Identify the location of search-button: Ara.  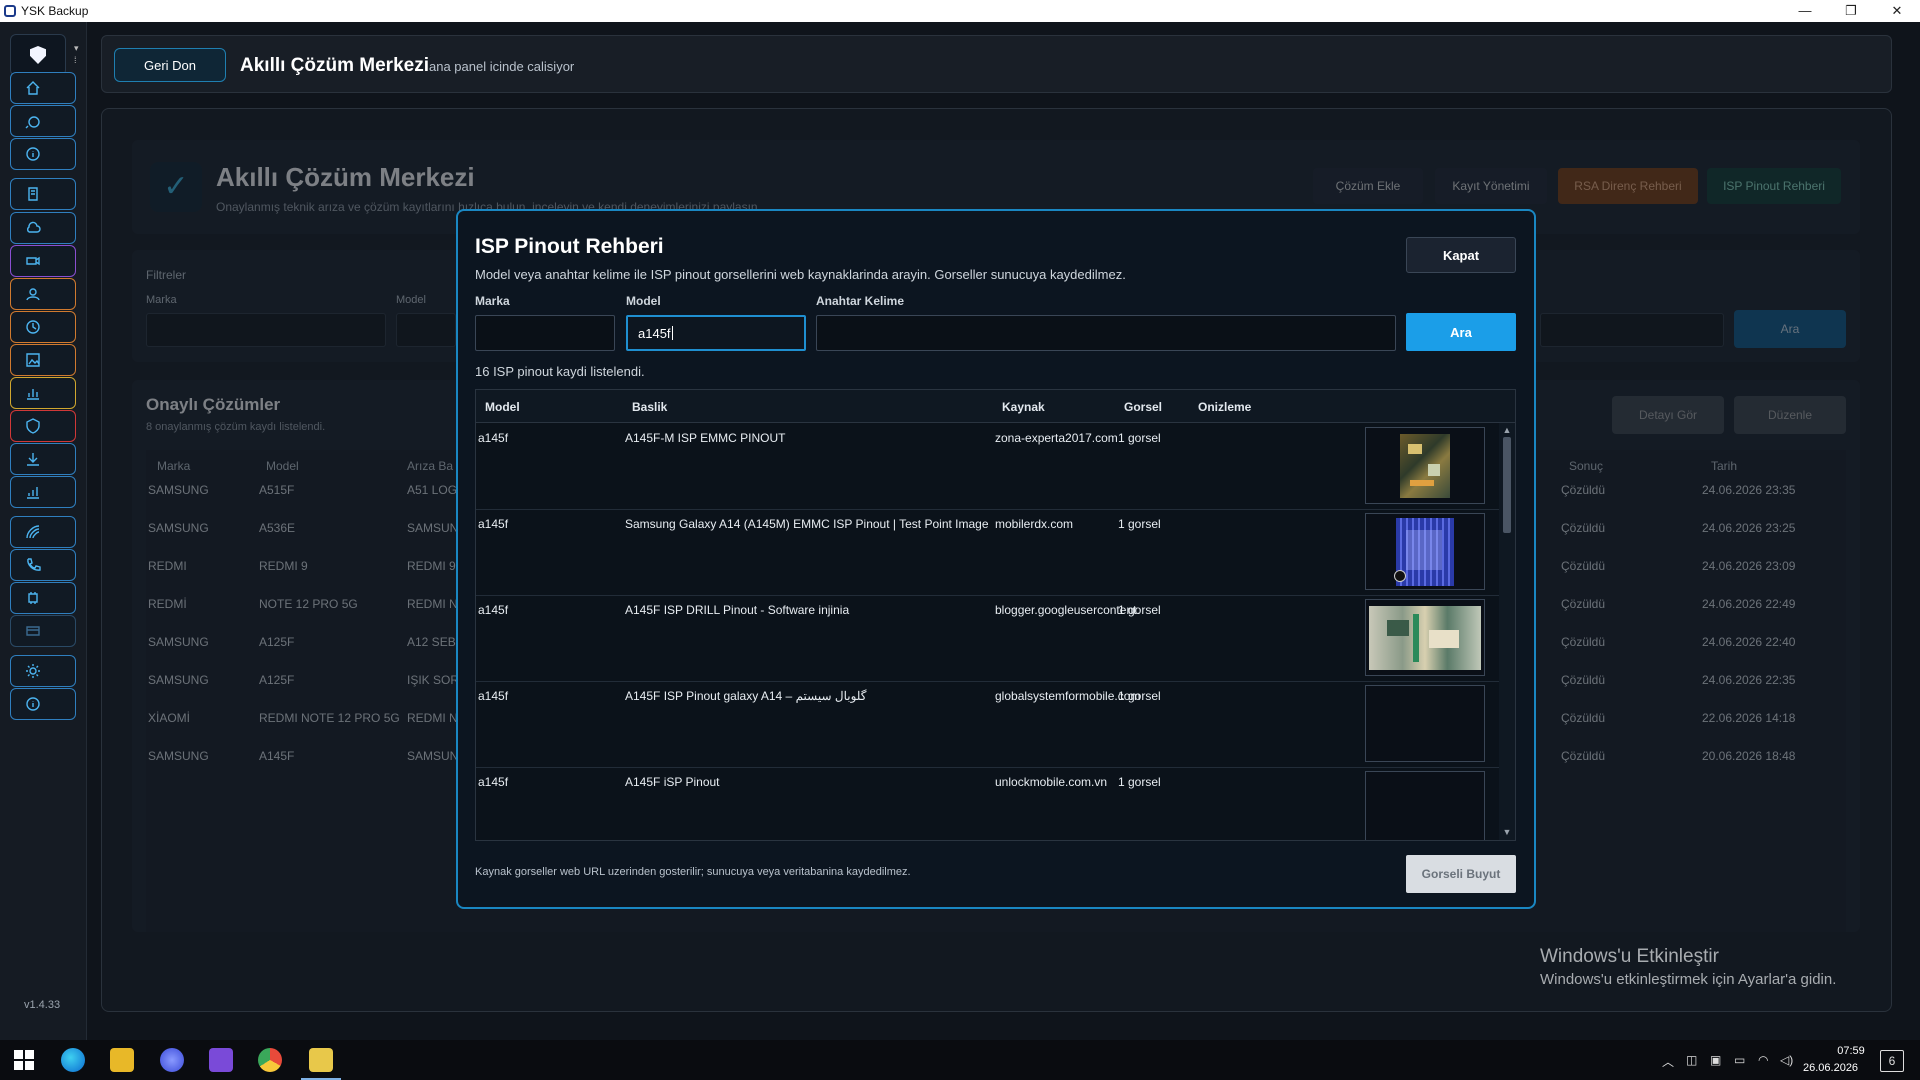
(1461, 332).